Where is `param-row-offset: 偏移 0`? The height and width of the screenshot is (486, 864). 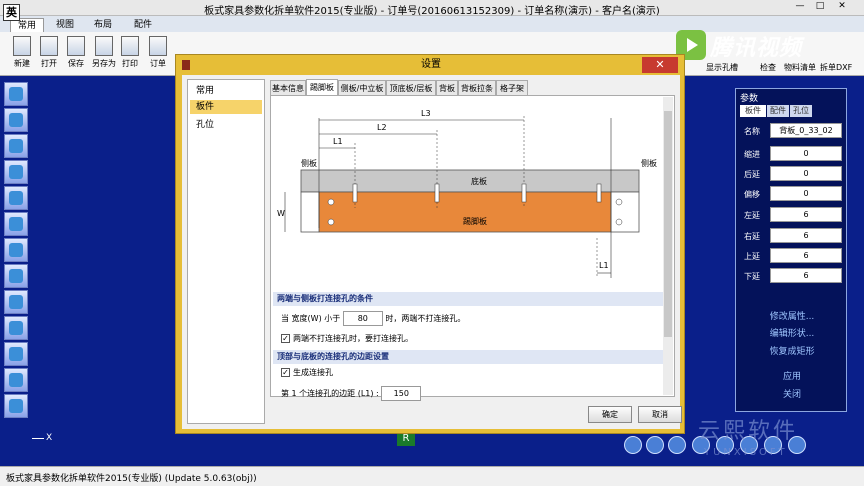
param-row-offset: 偏移 0 is located at coordinates (792, 194).